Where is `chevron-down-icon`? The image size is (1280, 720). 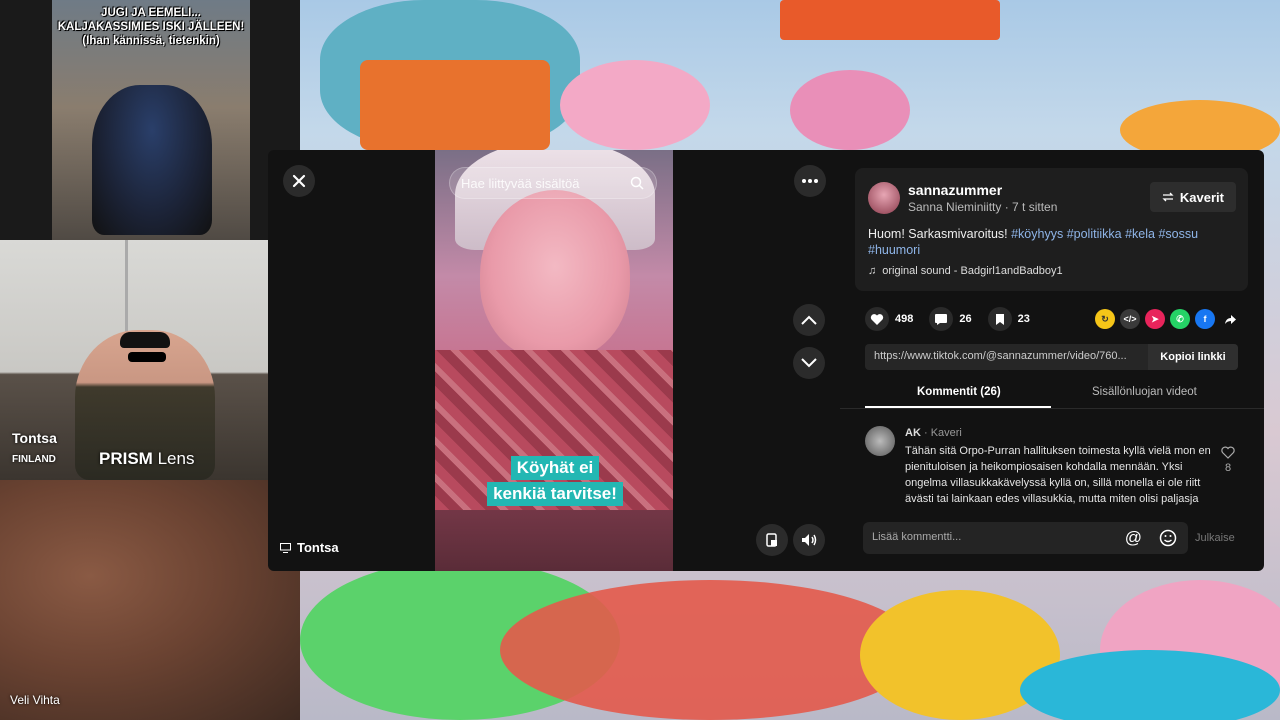
chevron-down-icon is located at coordinates (809, 363).